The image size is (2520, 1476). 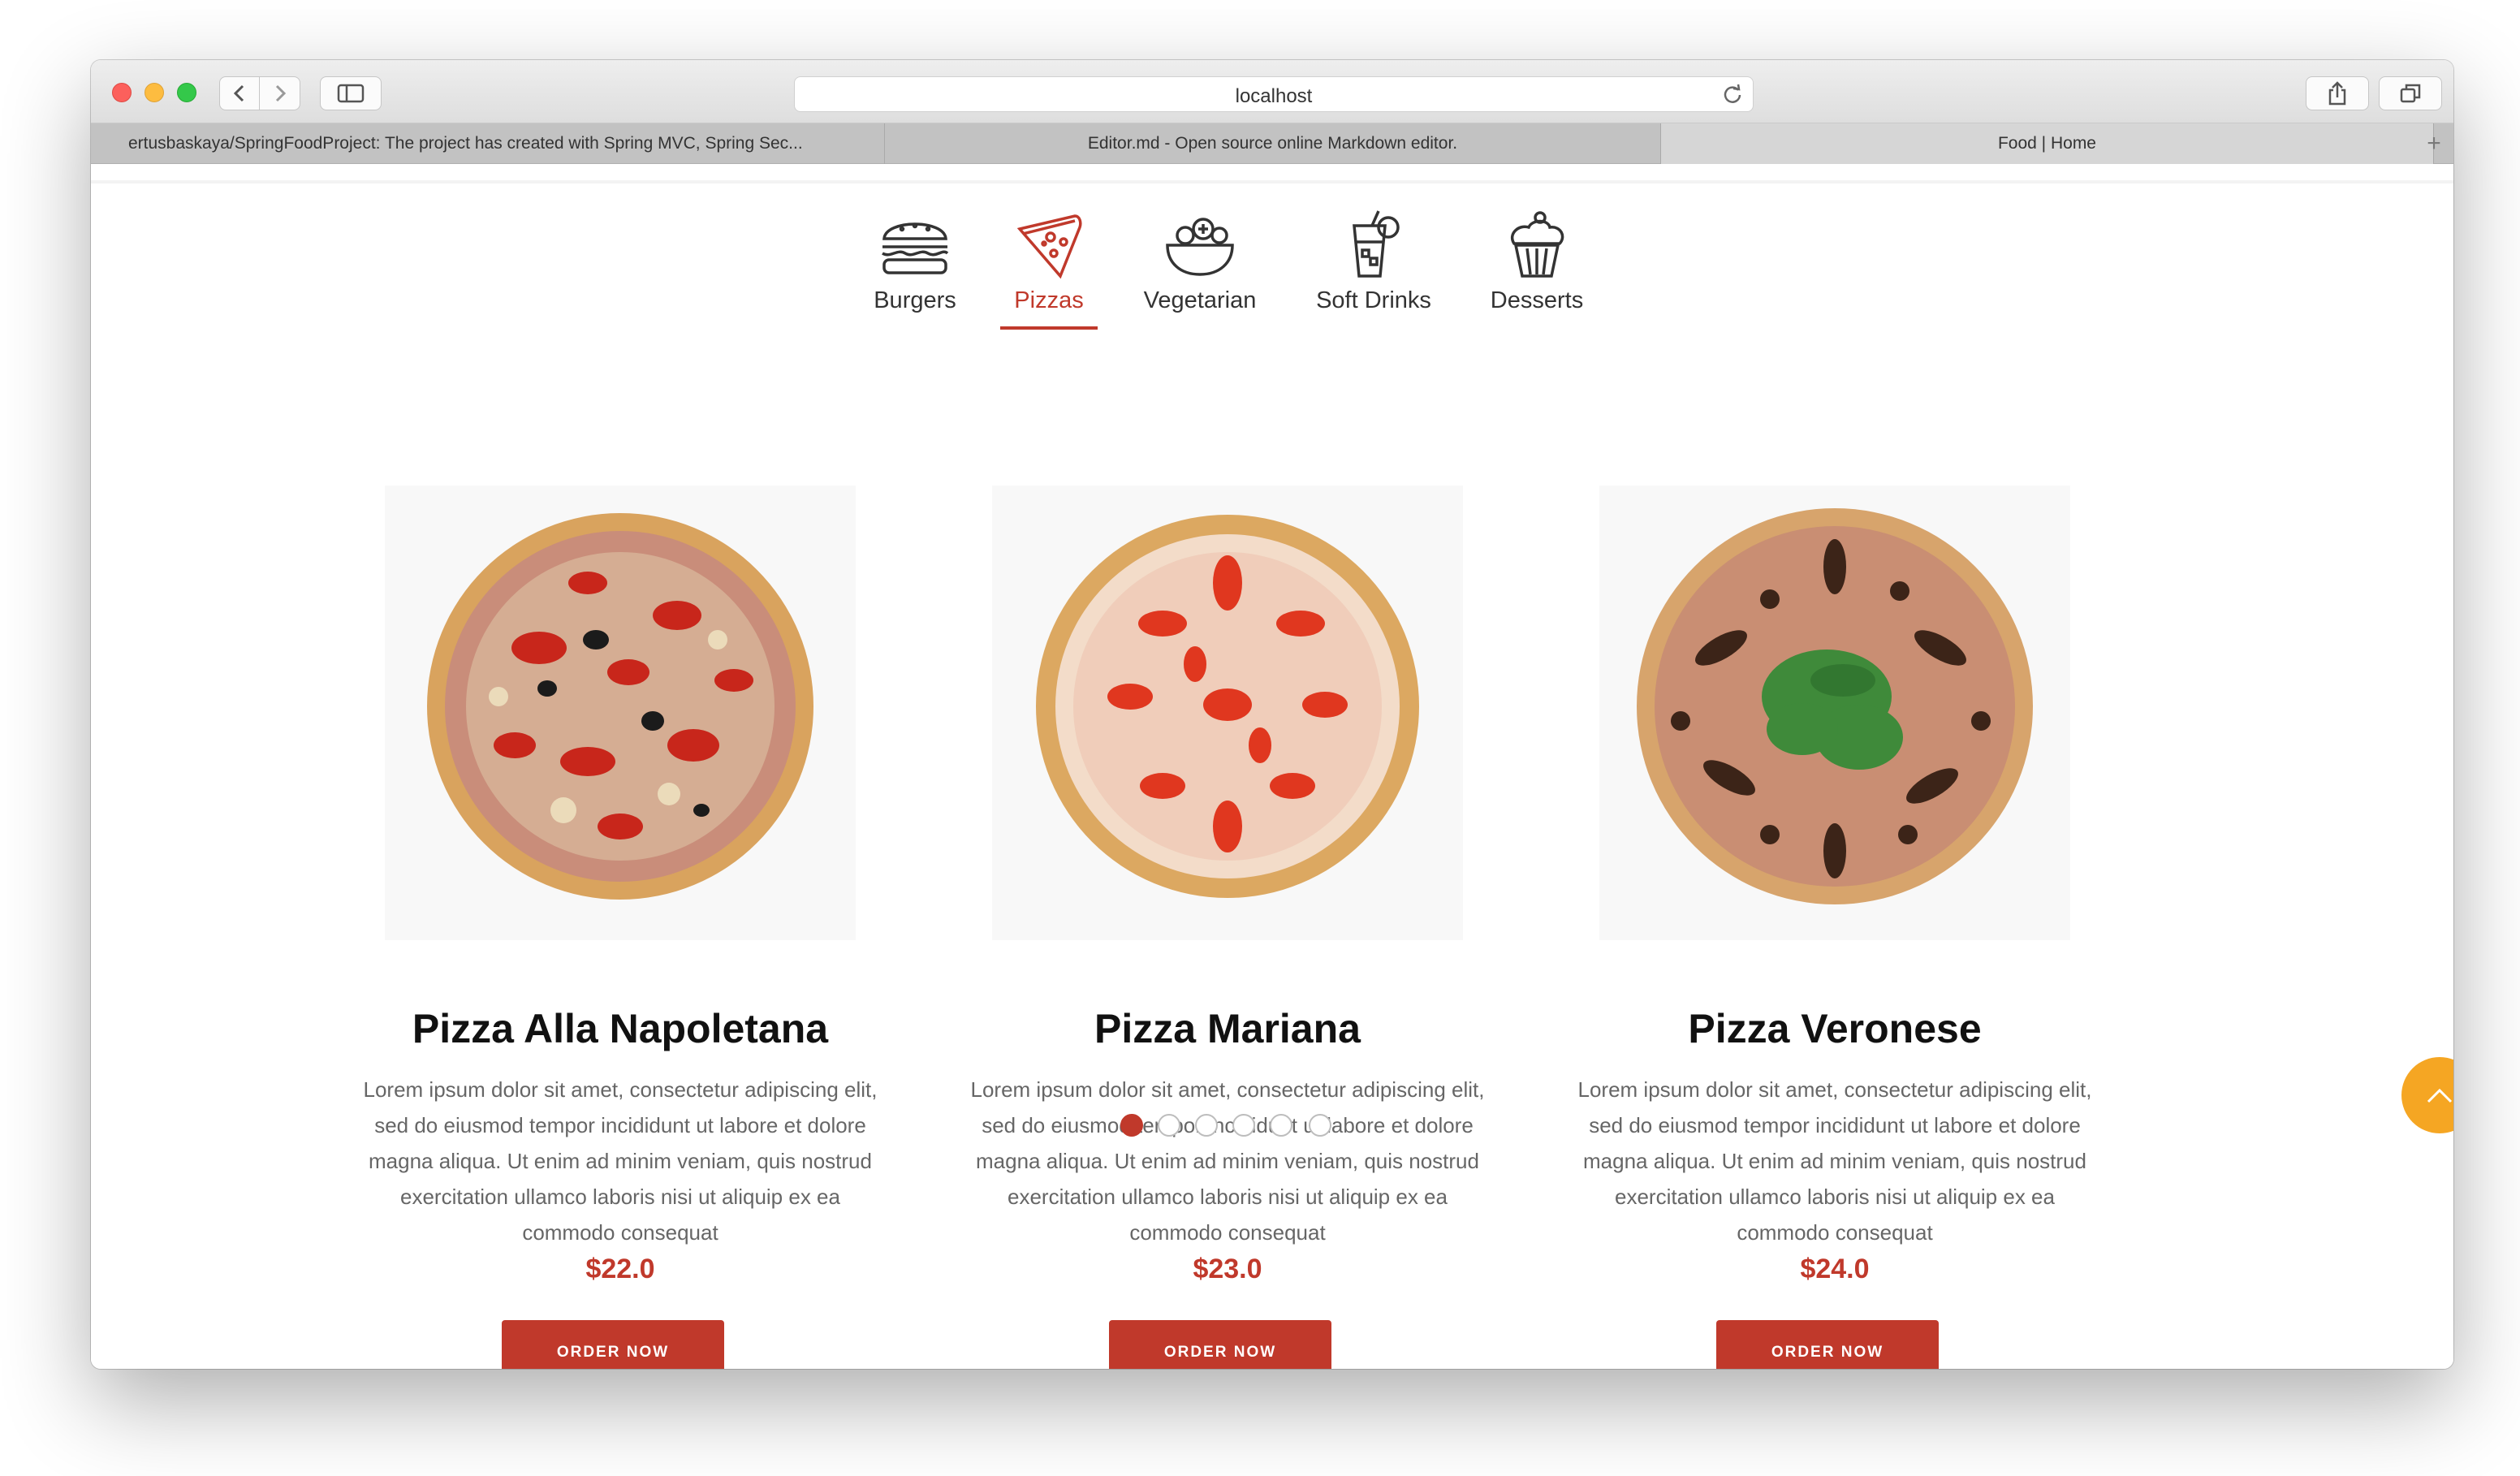 I want to click on category-desserts: Desserts, so click(x=1537, y=266).